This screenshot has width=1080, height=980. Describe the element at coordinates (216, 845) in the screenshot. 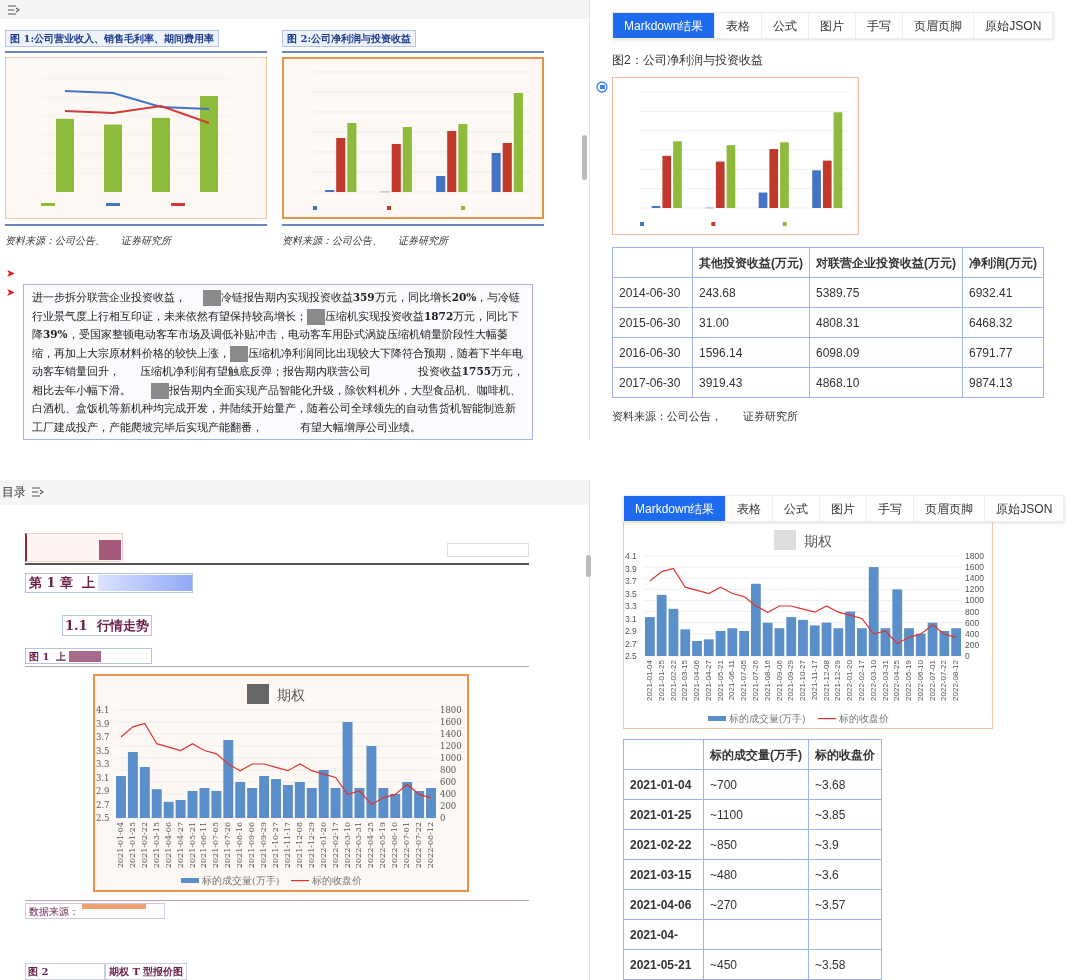

I see `axis-date-label: 2021-07-05` at that location.